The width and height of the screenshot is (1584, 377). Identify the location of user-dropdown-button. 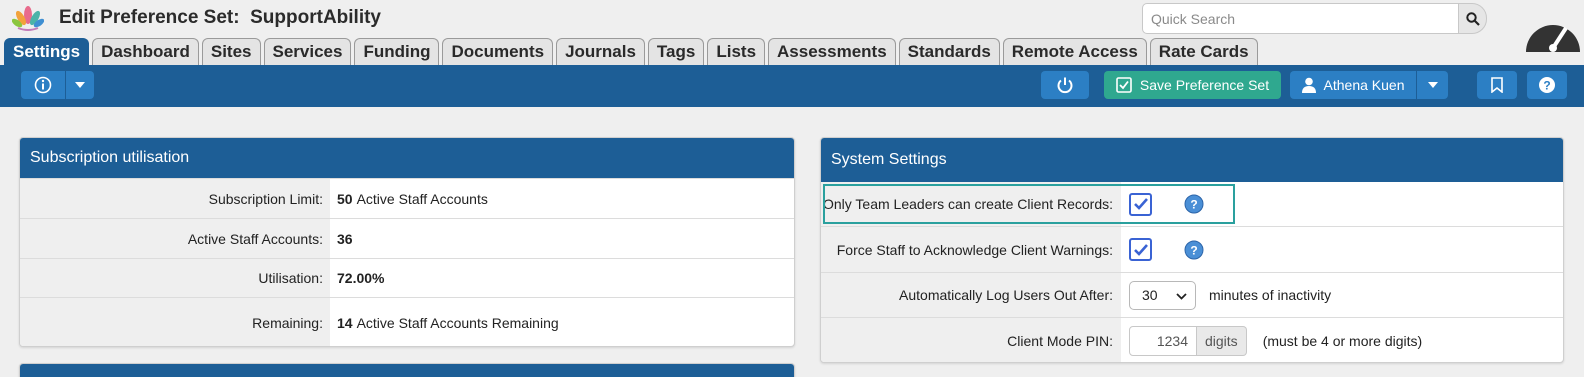
(1432, 85).